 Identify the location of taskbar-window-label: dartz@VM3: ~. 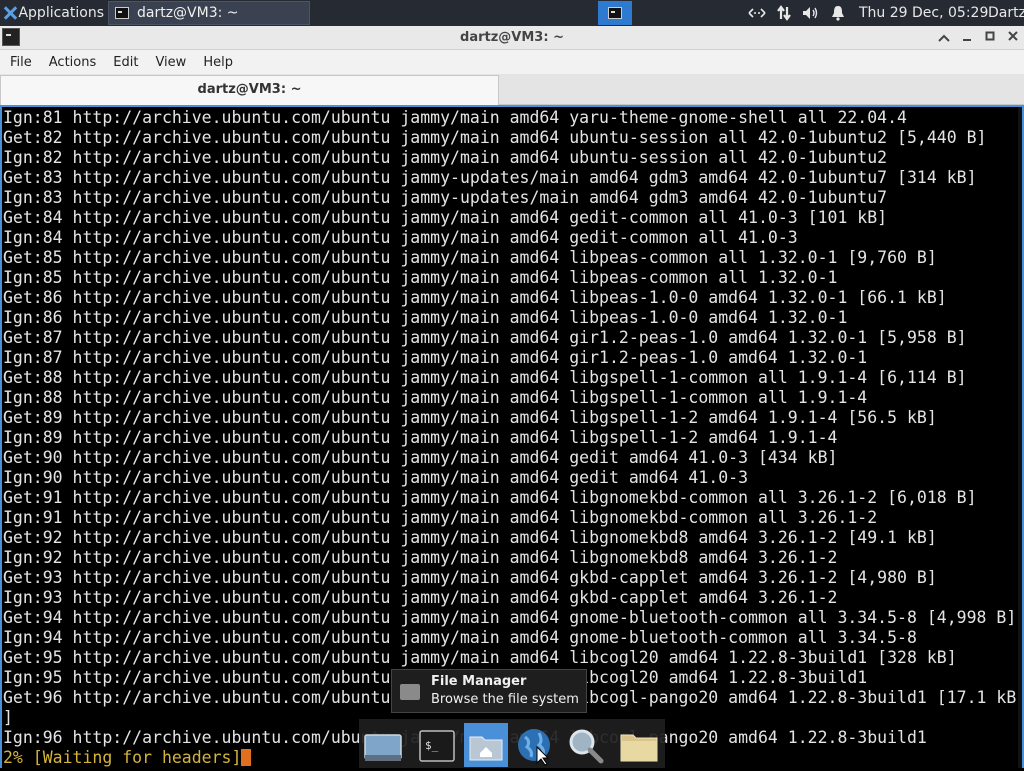
(188, 13).